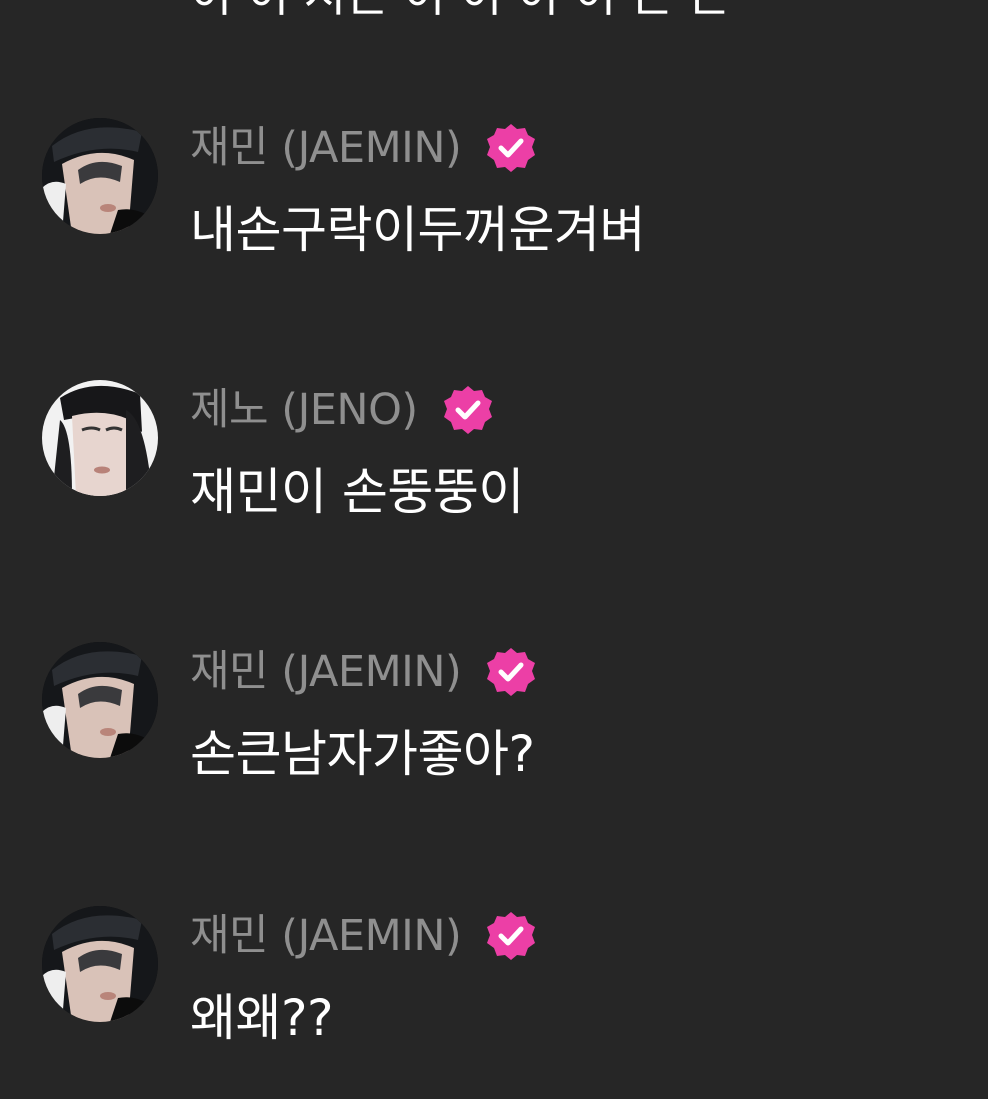  What do you see at coordinates (494, 712) in the screenshot?
I see `chat-message: 재민 (JAEMIN) 손큰남자가좋아?` at bounding box center [494, 712].